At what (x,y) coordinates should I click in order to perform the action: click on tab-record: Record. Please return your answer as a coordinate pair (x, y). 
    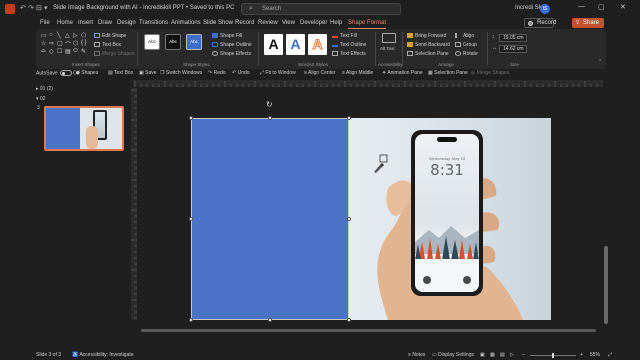
    Looking at the image, I should click on (244, 23).